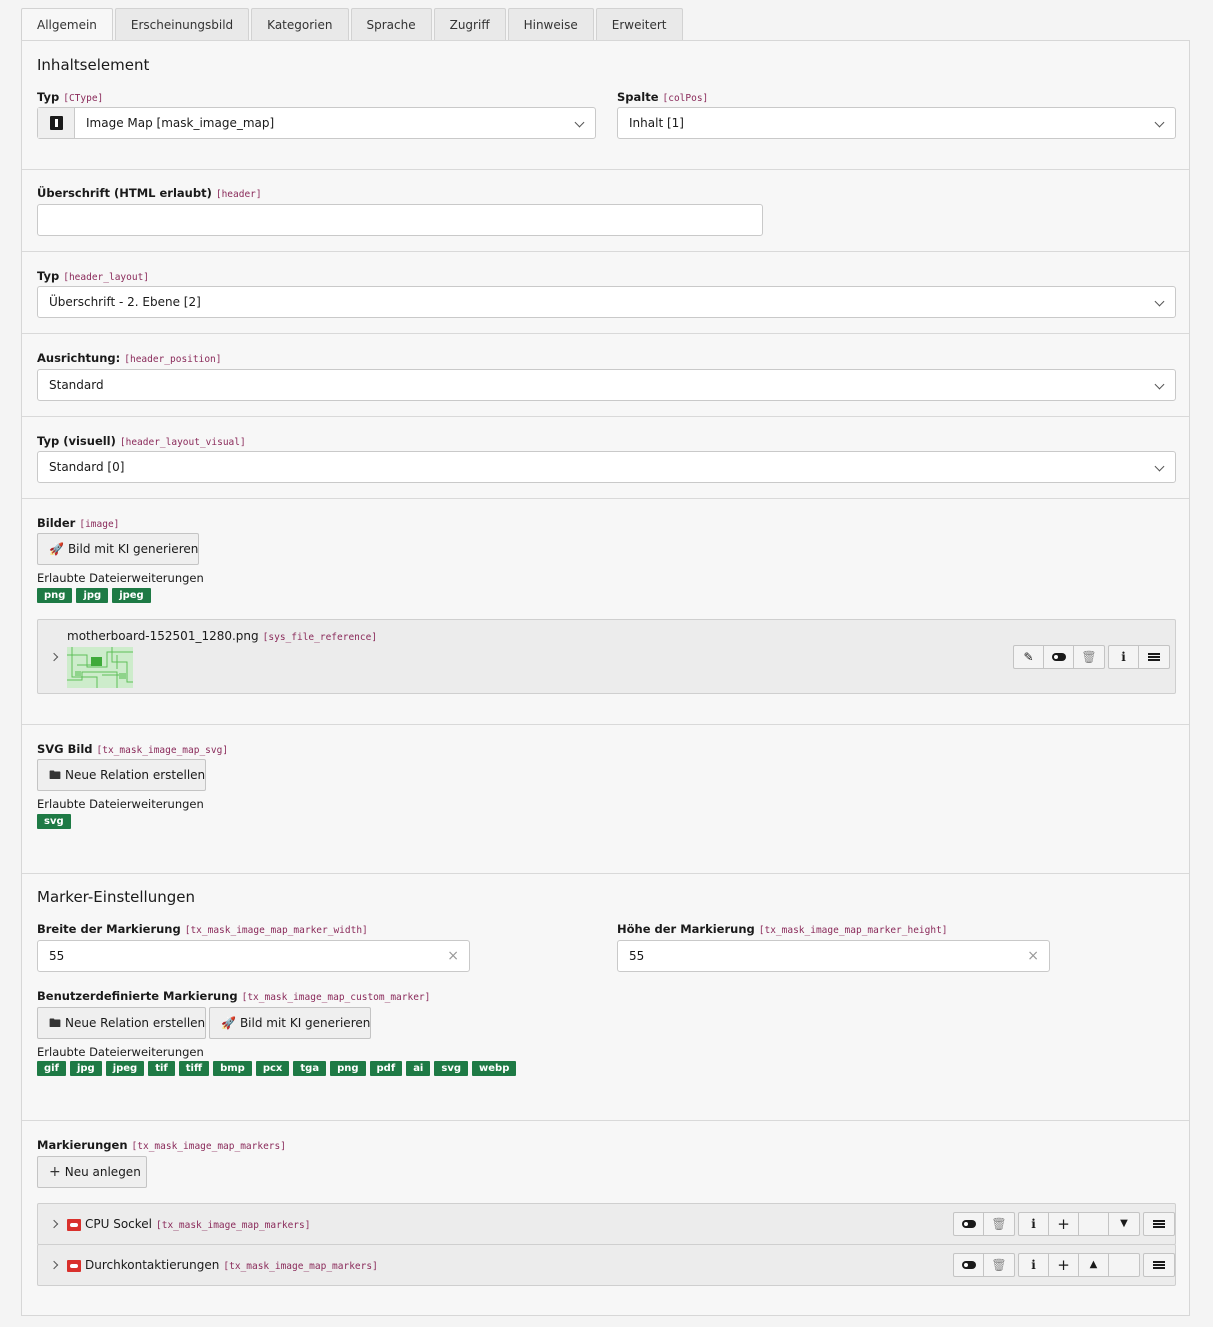 This screenshot has height=1327, width=1213. What do you see at coordinates (87, 467) in the screenshot?
I see `header-layout-visual-value: Standard [0]` at bounding box center [87, 467].